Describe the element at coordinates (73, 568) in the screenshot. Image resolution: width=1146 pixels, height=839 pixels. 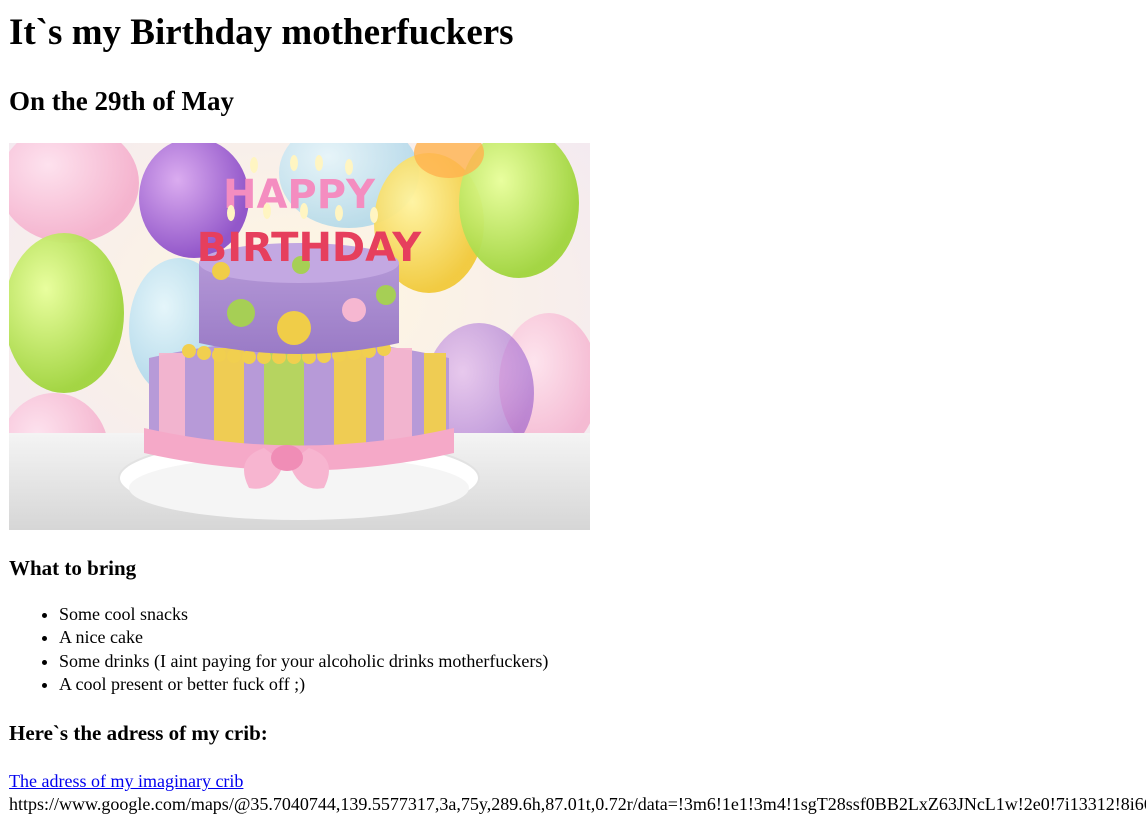
I see `what-to-bring-heading: What to bring` at that location.